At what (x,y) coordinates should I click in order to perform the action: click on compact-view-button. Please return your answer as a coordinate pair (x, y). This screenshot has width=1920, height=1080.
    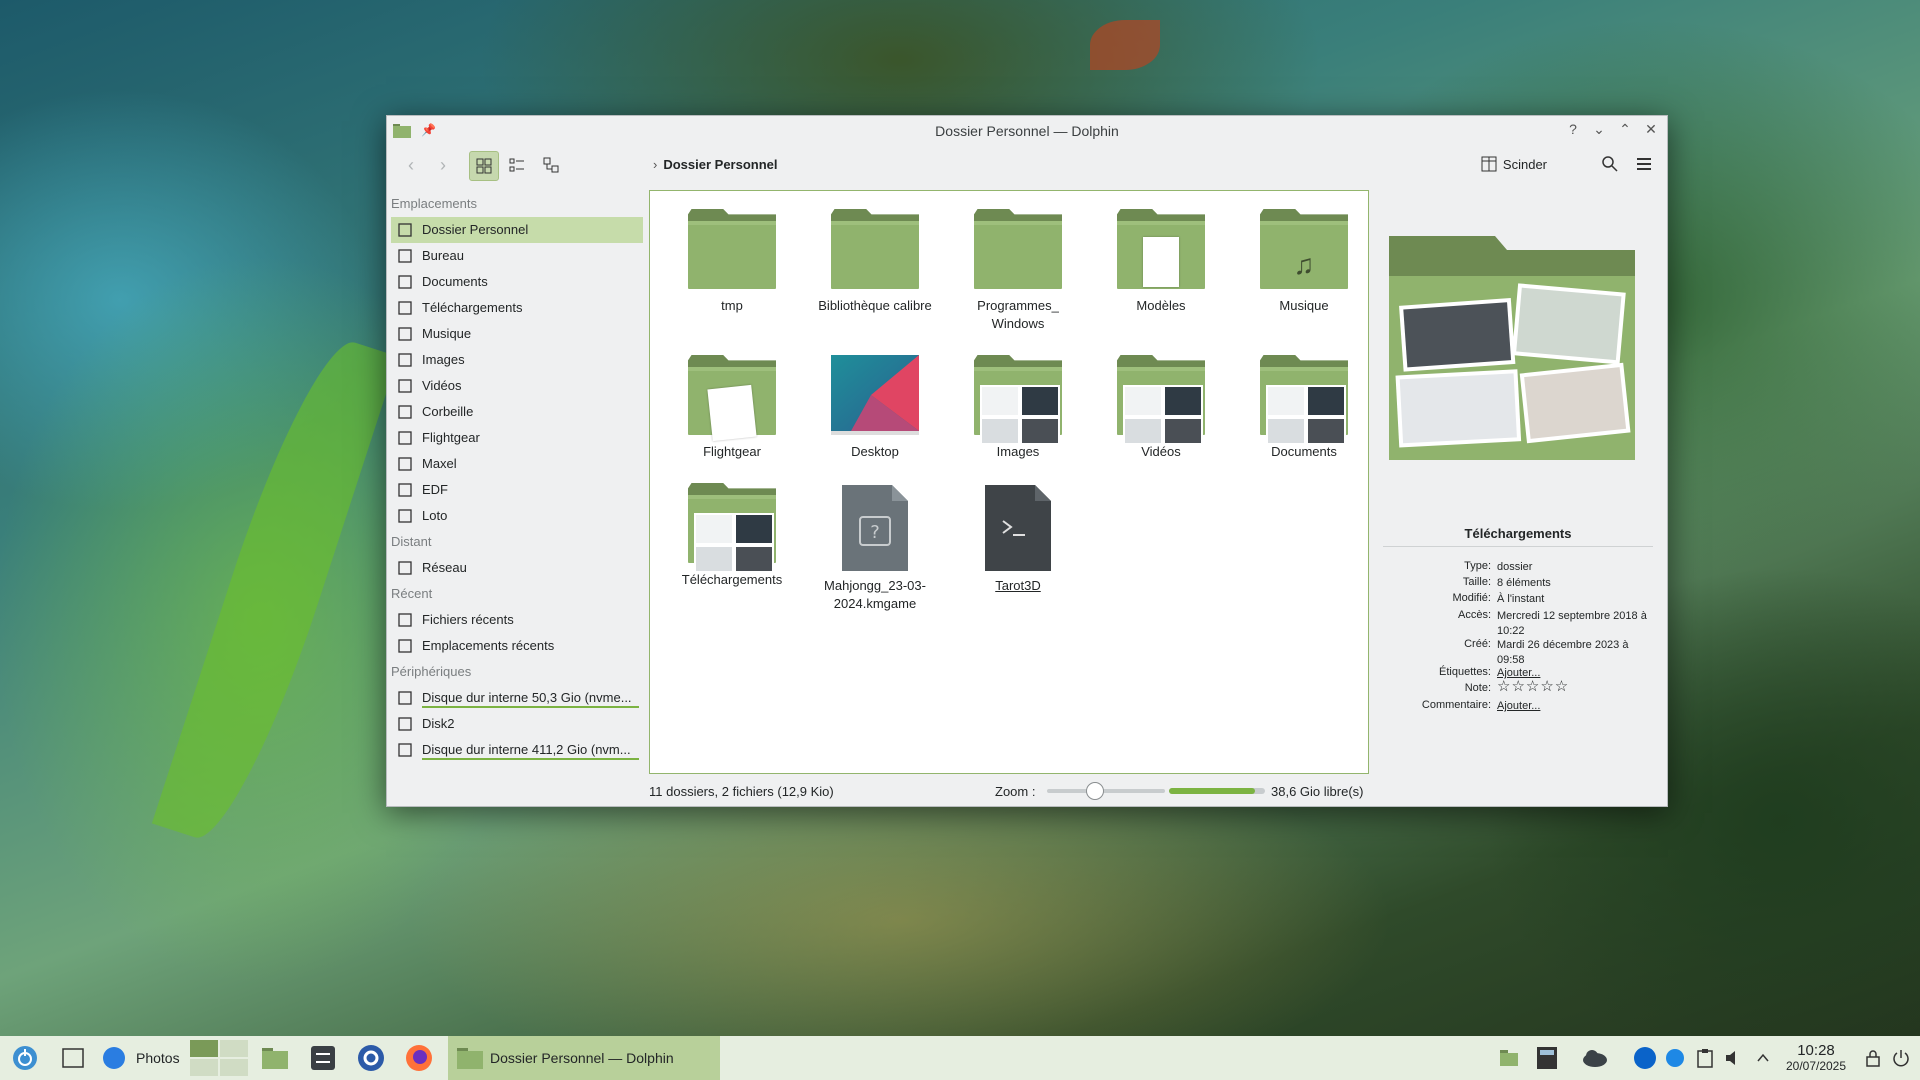
    Looking at the image, I should click on (517, 165).